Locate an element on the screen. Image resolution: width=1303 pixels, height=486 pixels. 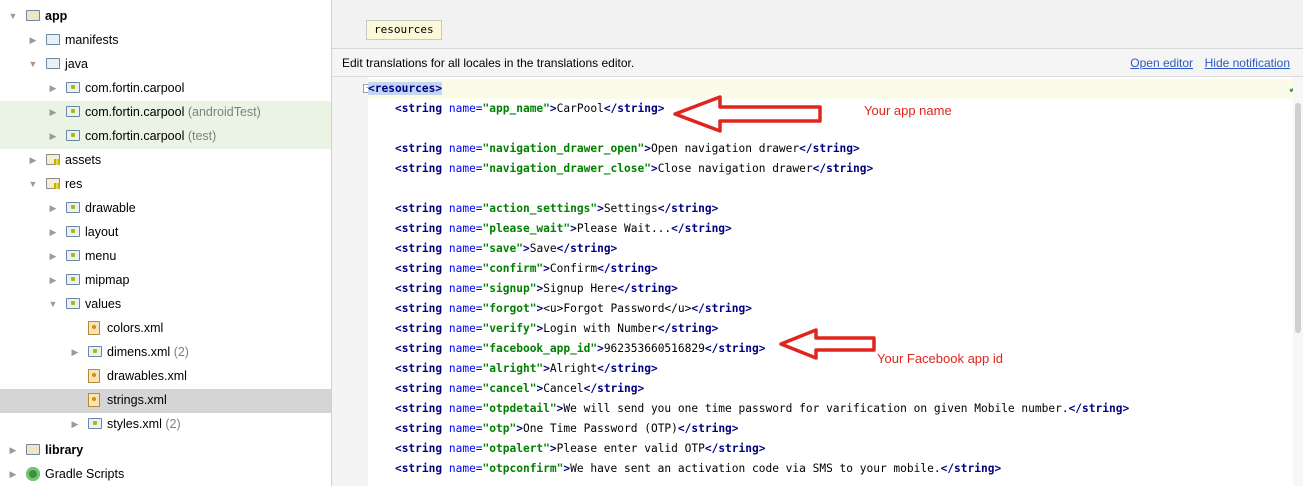
xml-file-icon is located at coordinates (94, 328).